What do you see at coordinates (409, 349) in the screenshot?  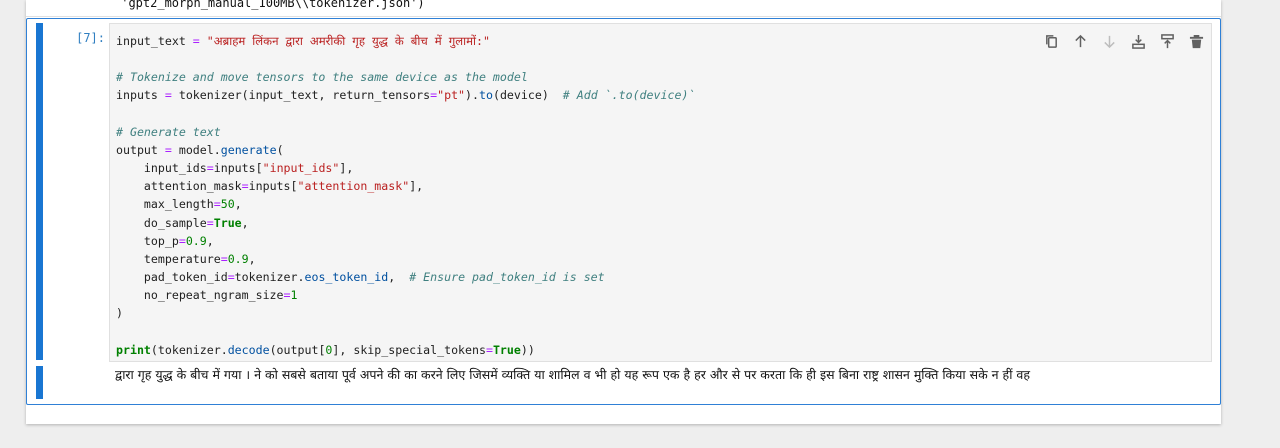 I see `code-token: ], skip_special_tokens` at bounding box center [409, 349].